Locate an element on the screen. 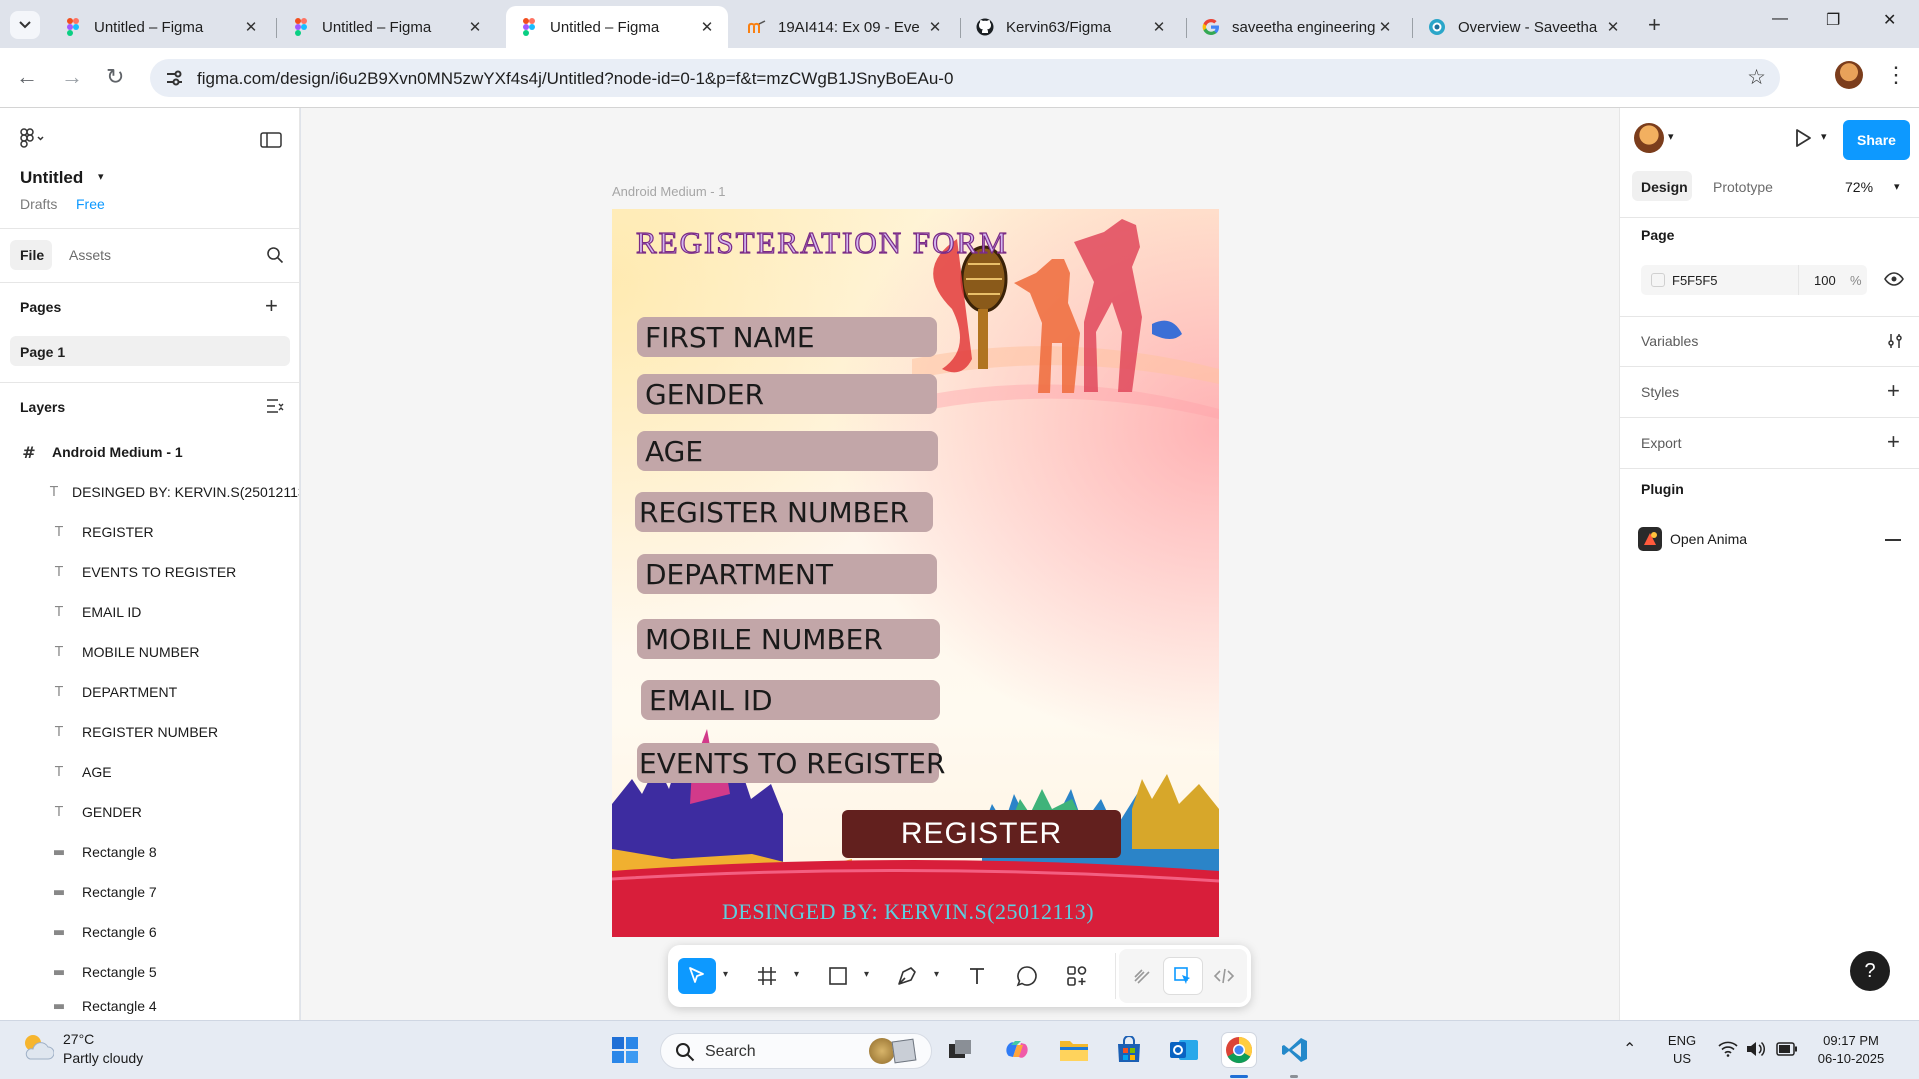 The height and width of the screenshot is (1079, 1919). add-page-icon: + is located at coordinates (271, 306).